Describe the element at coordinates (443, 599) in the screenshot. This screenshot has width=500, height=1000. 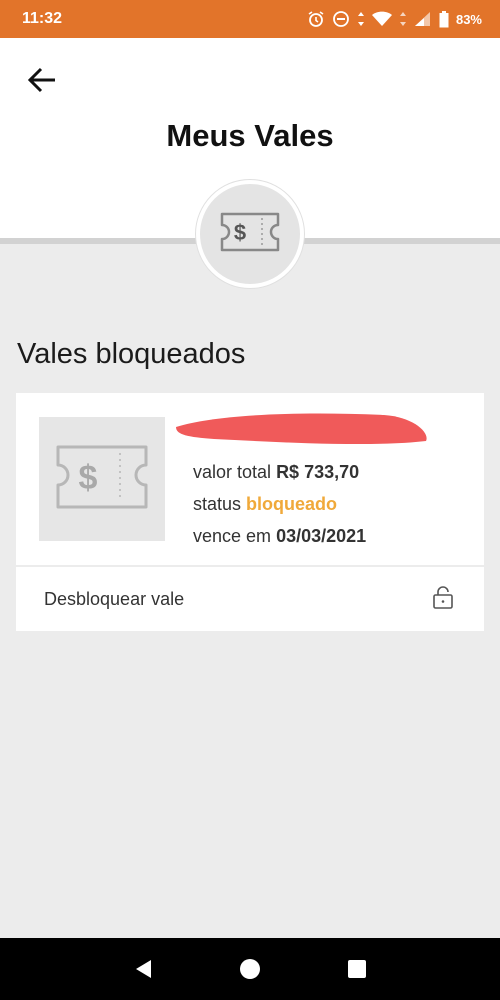
I see `lock-icon` at that location.